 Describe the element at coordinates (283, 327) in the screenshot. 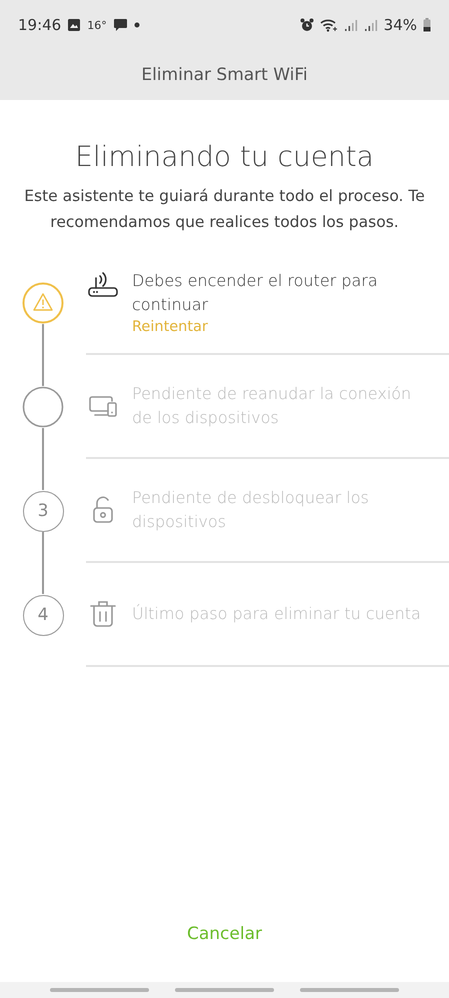

I see `retry-link: Reintentar` at that location.